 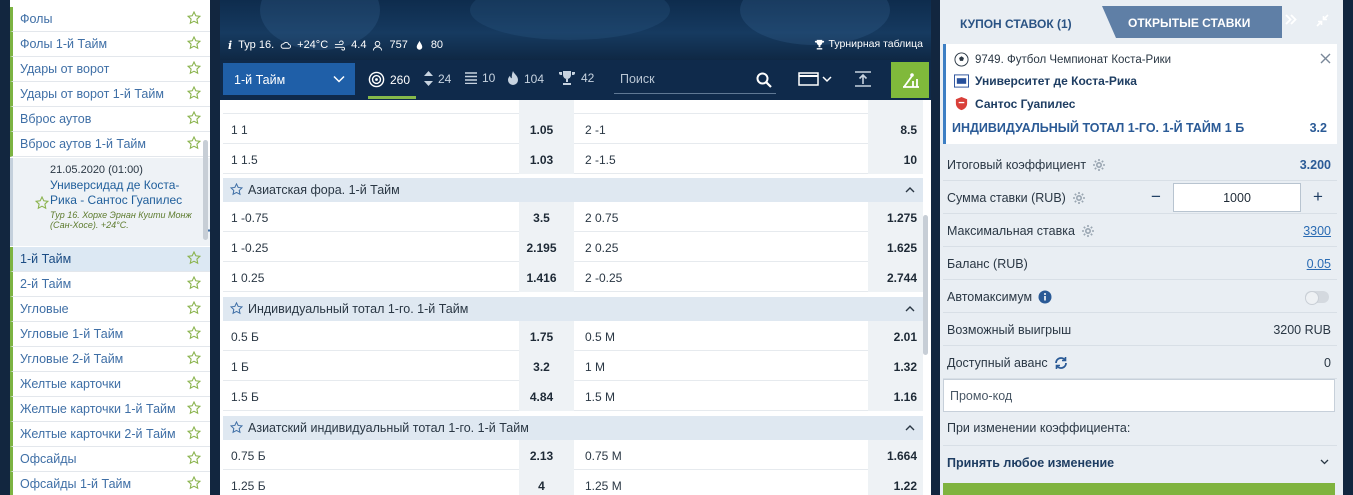 I want to click on tab-stats-markets: 10, so click(x=480, y=78).